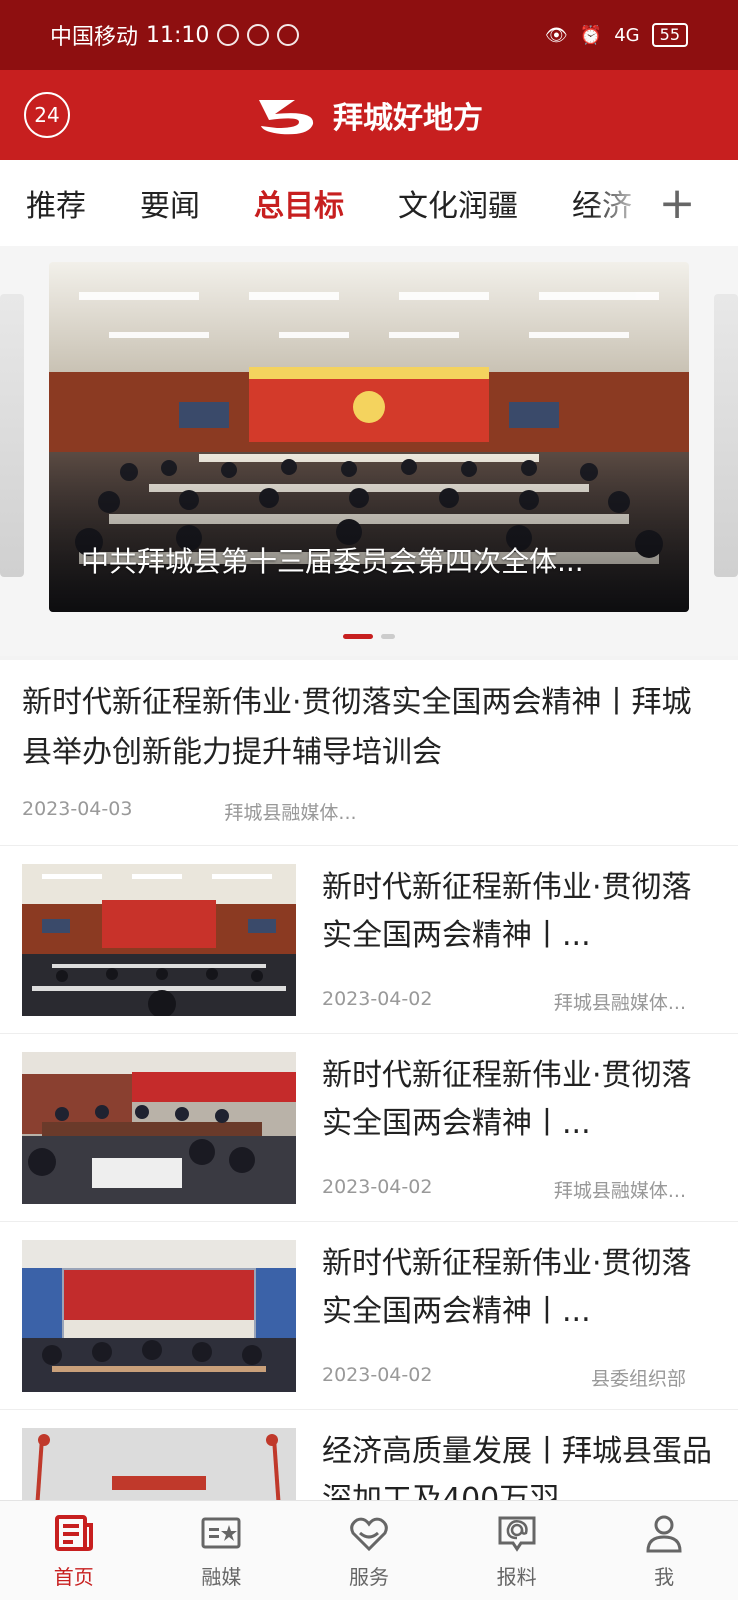  What do you see at coordinates (56, 203) in the screenshot?
I see `tab-recommend: 推荐` at bounding box center [56, 203].